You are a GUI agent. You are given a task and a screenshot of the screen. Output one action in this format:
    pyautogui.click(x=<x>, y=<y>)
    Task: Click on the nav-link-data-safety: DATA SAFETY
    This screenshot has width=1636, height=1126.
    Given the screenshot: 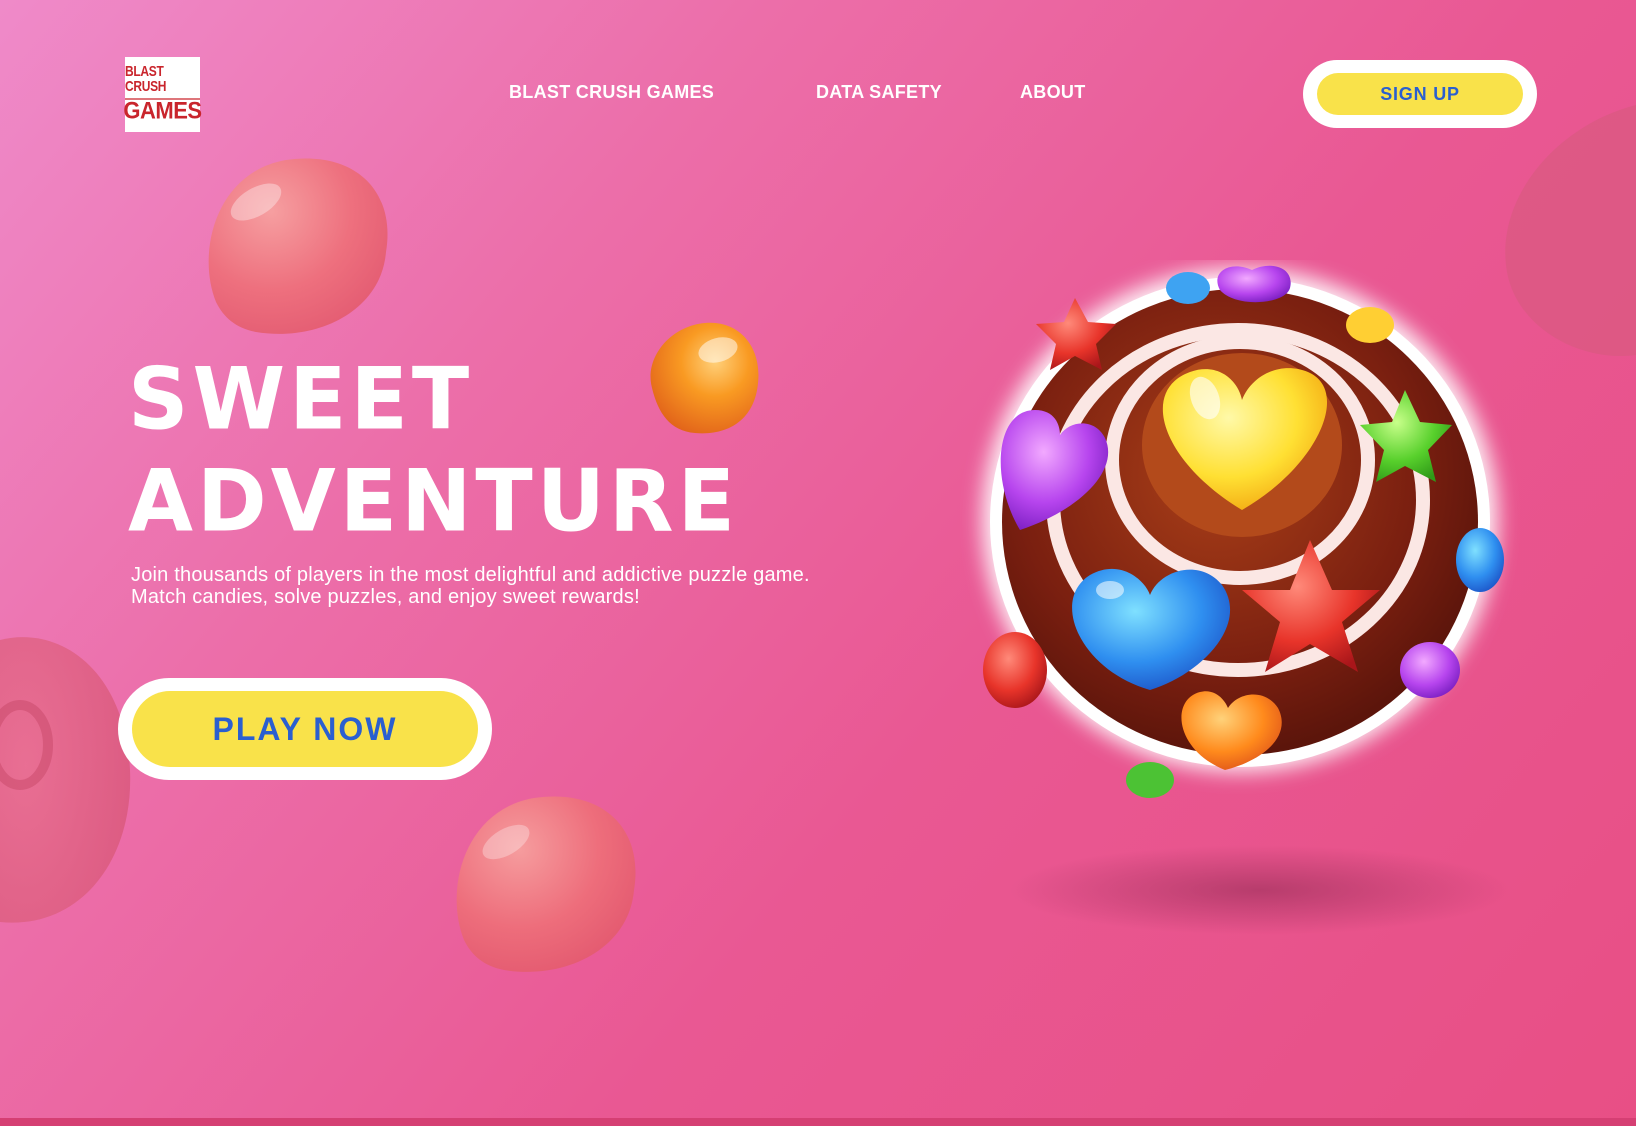 What is the action you would take?
    pyautogui.click(x=879, y=92)
    